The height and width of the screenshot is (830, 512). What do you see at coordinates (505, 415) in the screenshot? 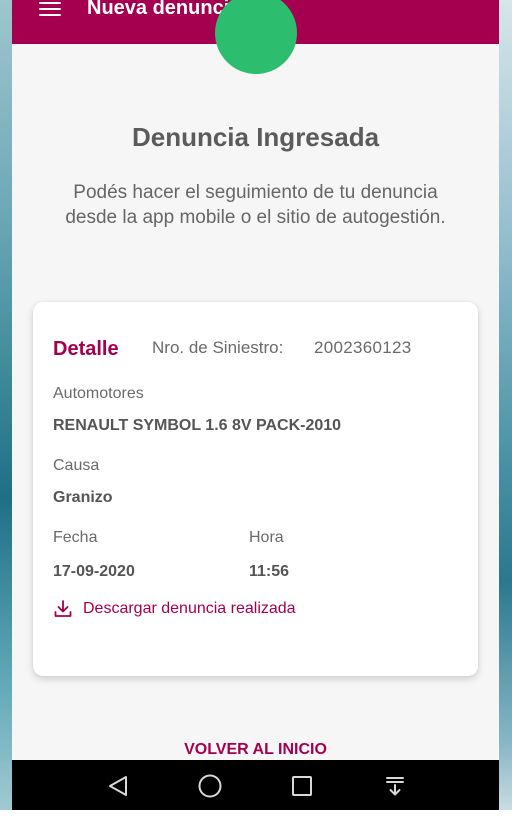
I see `background-right-strip` at bounding box center [505, 415].